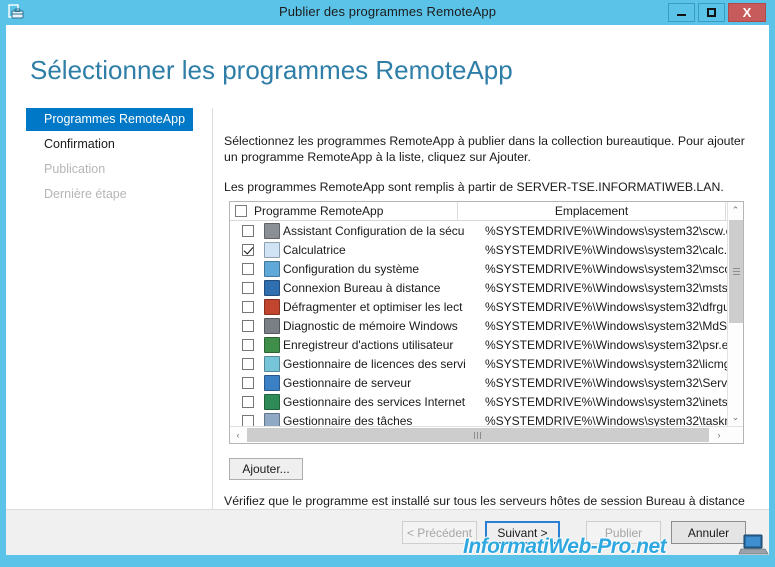 The width and height of the screenshot is (775, 567). Describe the element at coordinates (606, 287) in the screenshot. I see `program-location: %SYSTEMDRIVE%\Windows\system32\mstsc.exe` at that location.